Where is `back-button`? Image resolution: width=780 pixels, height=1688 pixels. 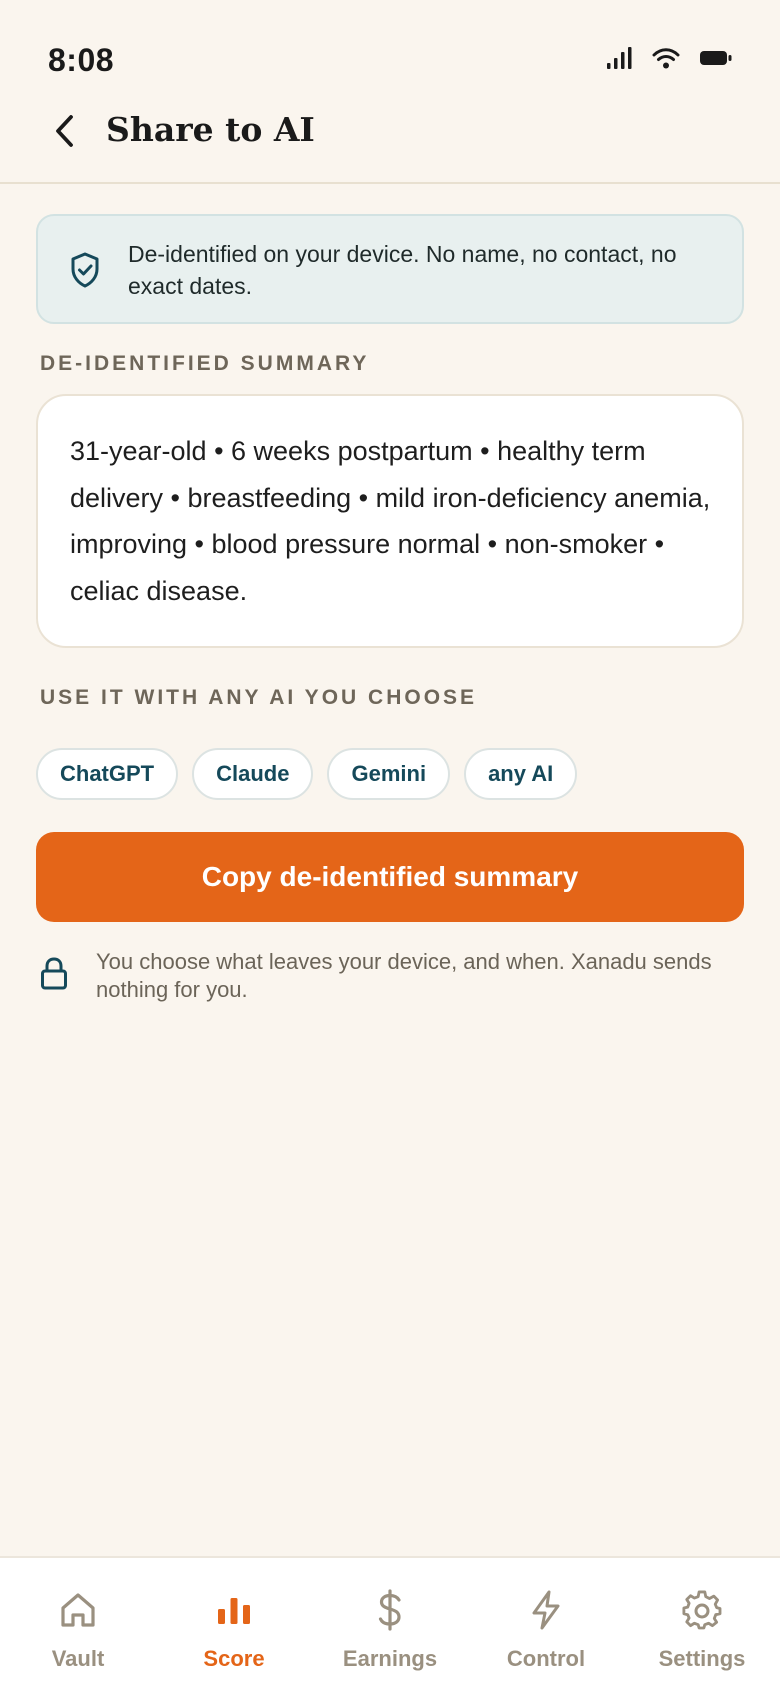
back-button is located at coordinates (65, 133).